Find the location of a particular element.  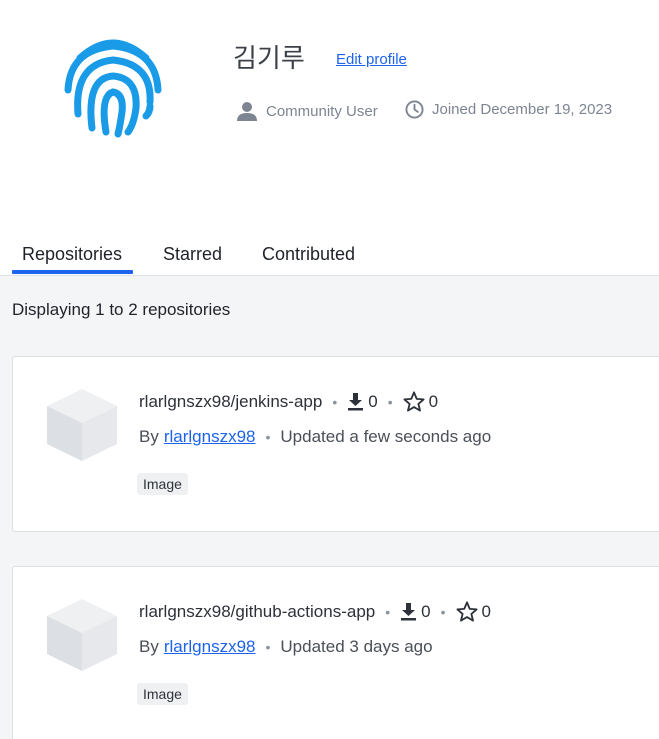

clock-icon is located at coordinates (414, 109).